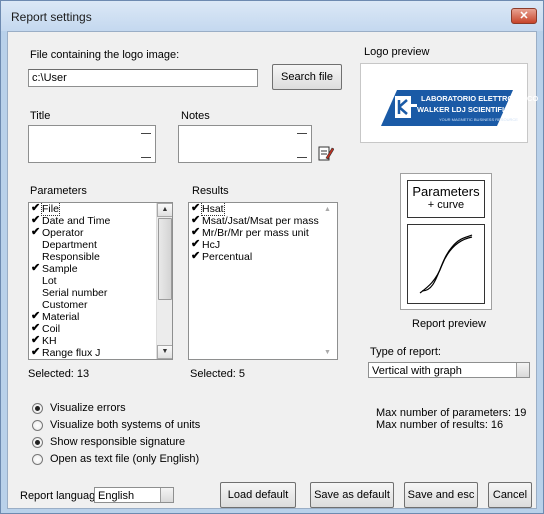 The width and height of the screenshot is (544, 514). I want to click on preview-parameters-box: Parameters + curve, so click(446, 199).